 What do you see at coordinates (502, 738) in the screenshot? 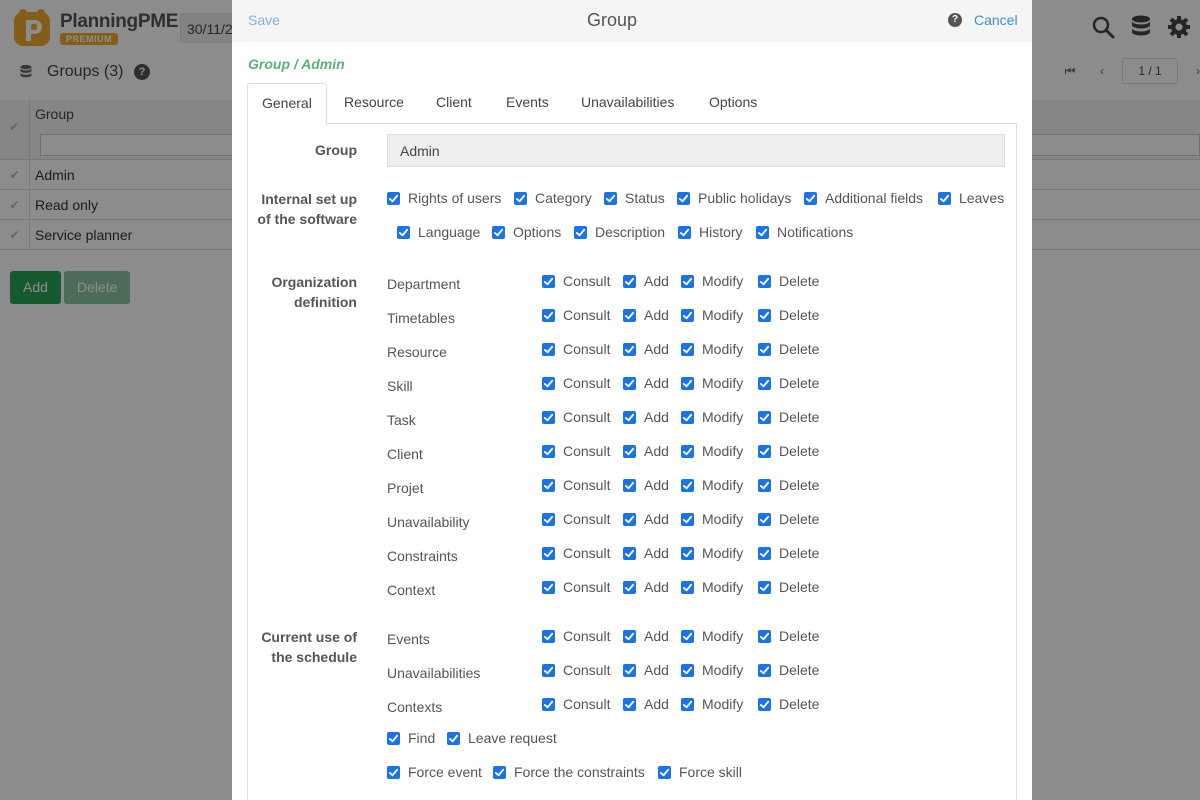
I see `leave-request-checkbox: Leave request` at bounding box center [502, 738].